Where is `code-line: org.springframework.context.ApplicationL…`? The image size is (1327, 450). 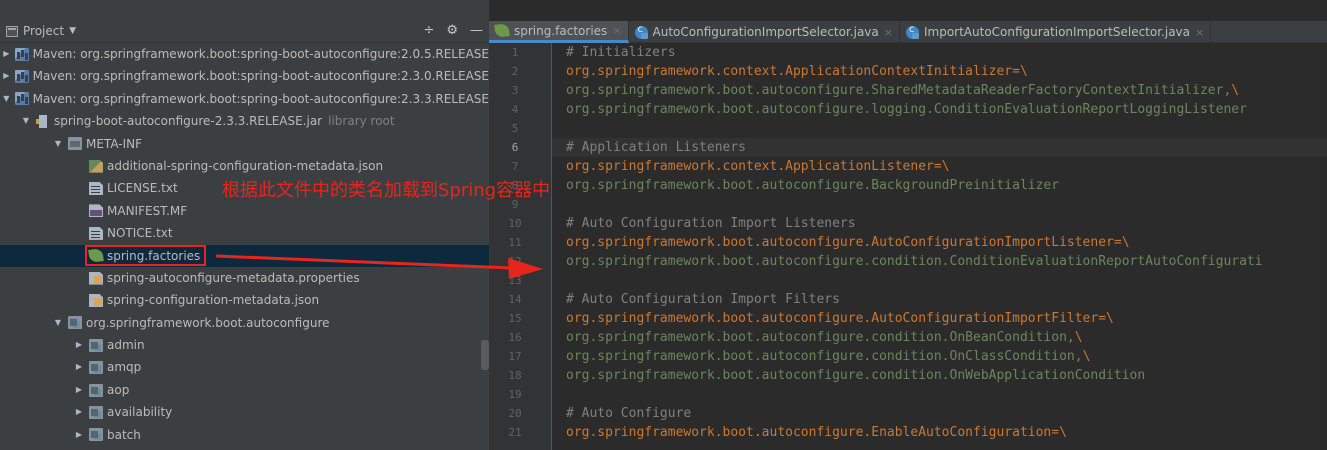
code-line: org.springframework.context.ApplicationL… is located at coordinates (939, 166).